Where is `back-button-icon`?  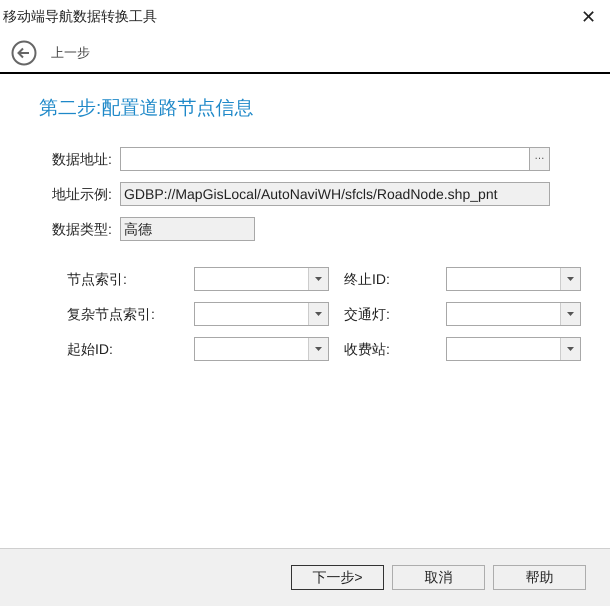
back-button-icon is located at coordinates (24, 53).